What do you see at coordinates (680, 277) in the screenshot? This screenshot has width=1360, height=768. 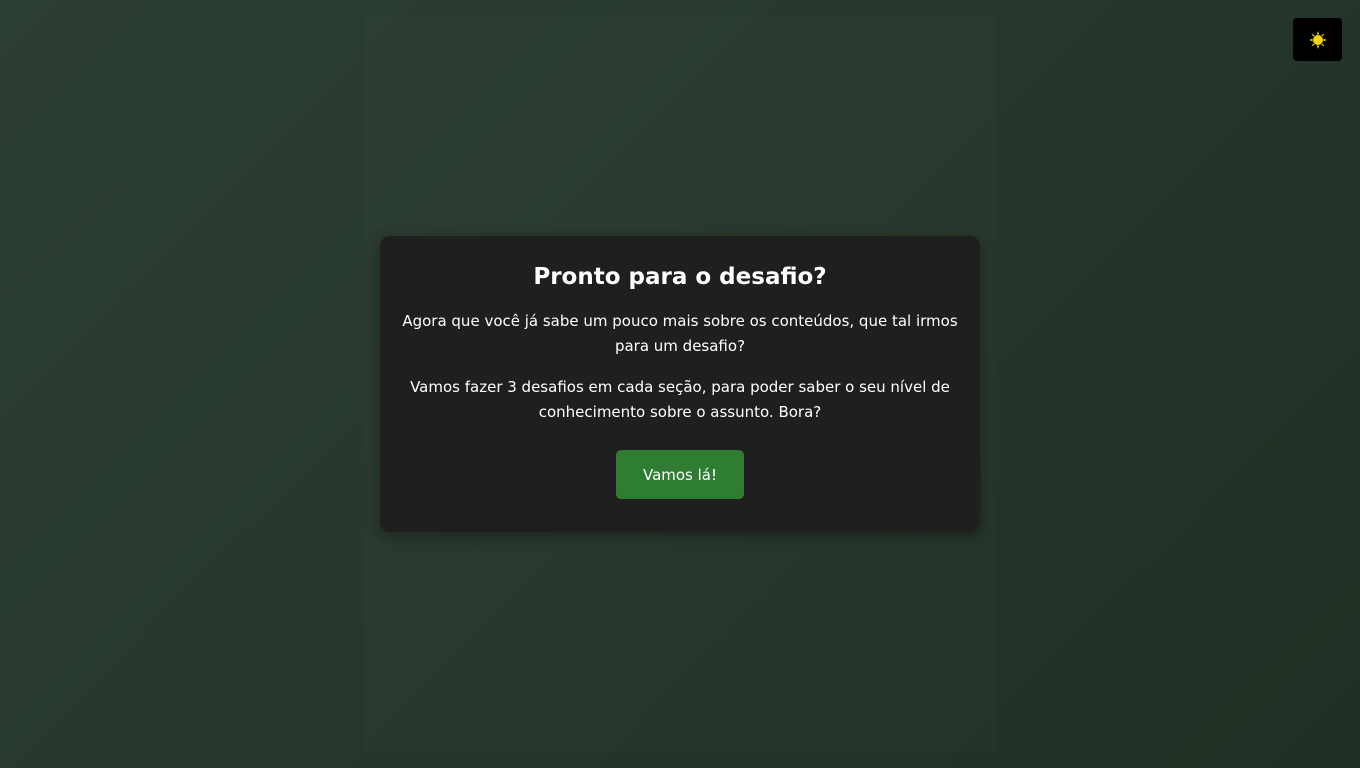 I see `modal-title: Pronto para o desafio?` at bounding box center [680, 277].